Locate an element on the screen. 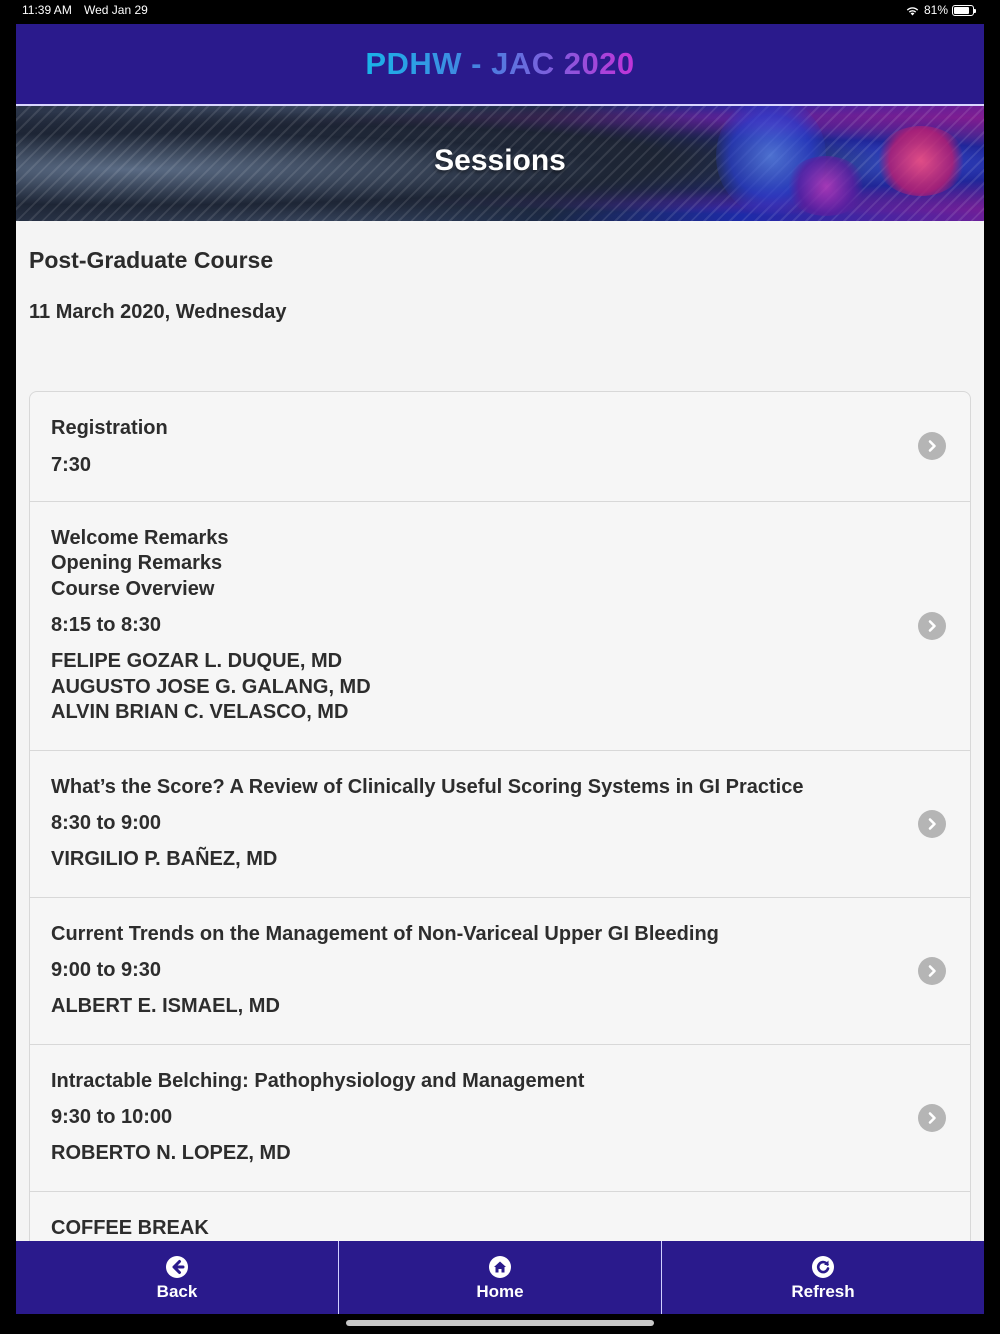 This screenshot has width=1000, height=1334. session-time: 7:30 is located at coordinates (71, 464).